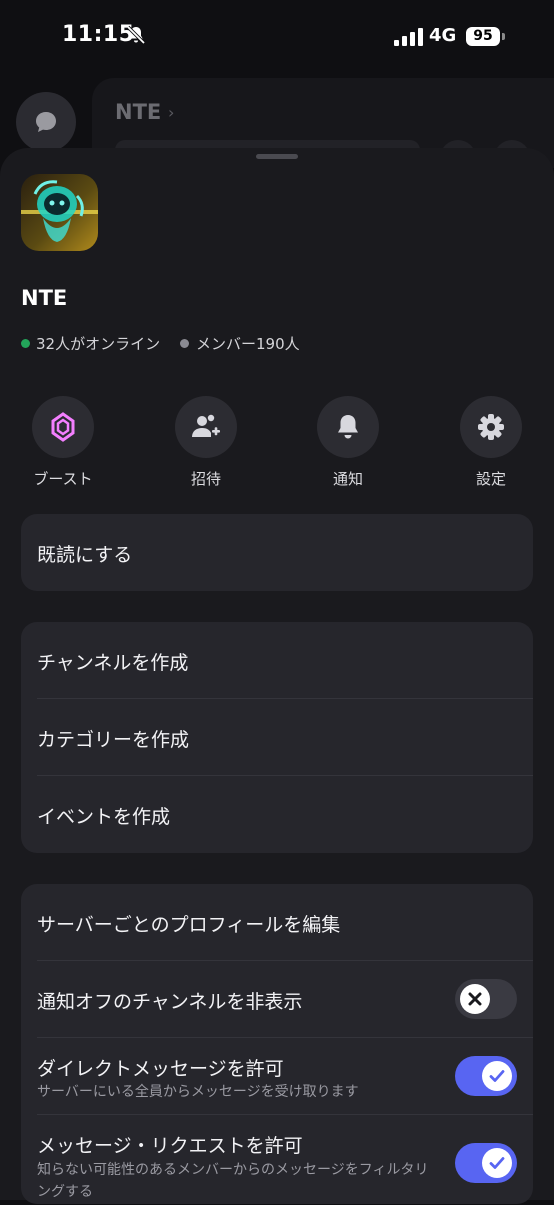 Image resolution: width=554 pixels, height=1205 pixels. Describe the element at coordinates (136, 35) in the screenshot. I see `silent-mode-icon` at that location.